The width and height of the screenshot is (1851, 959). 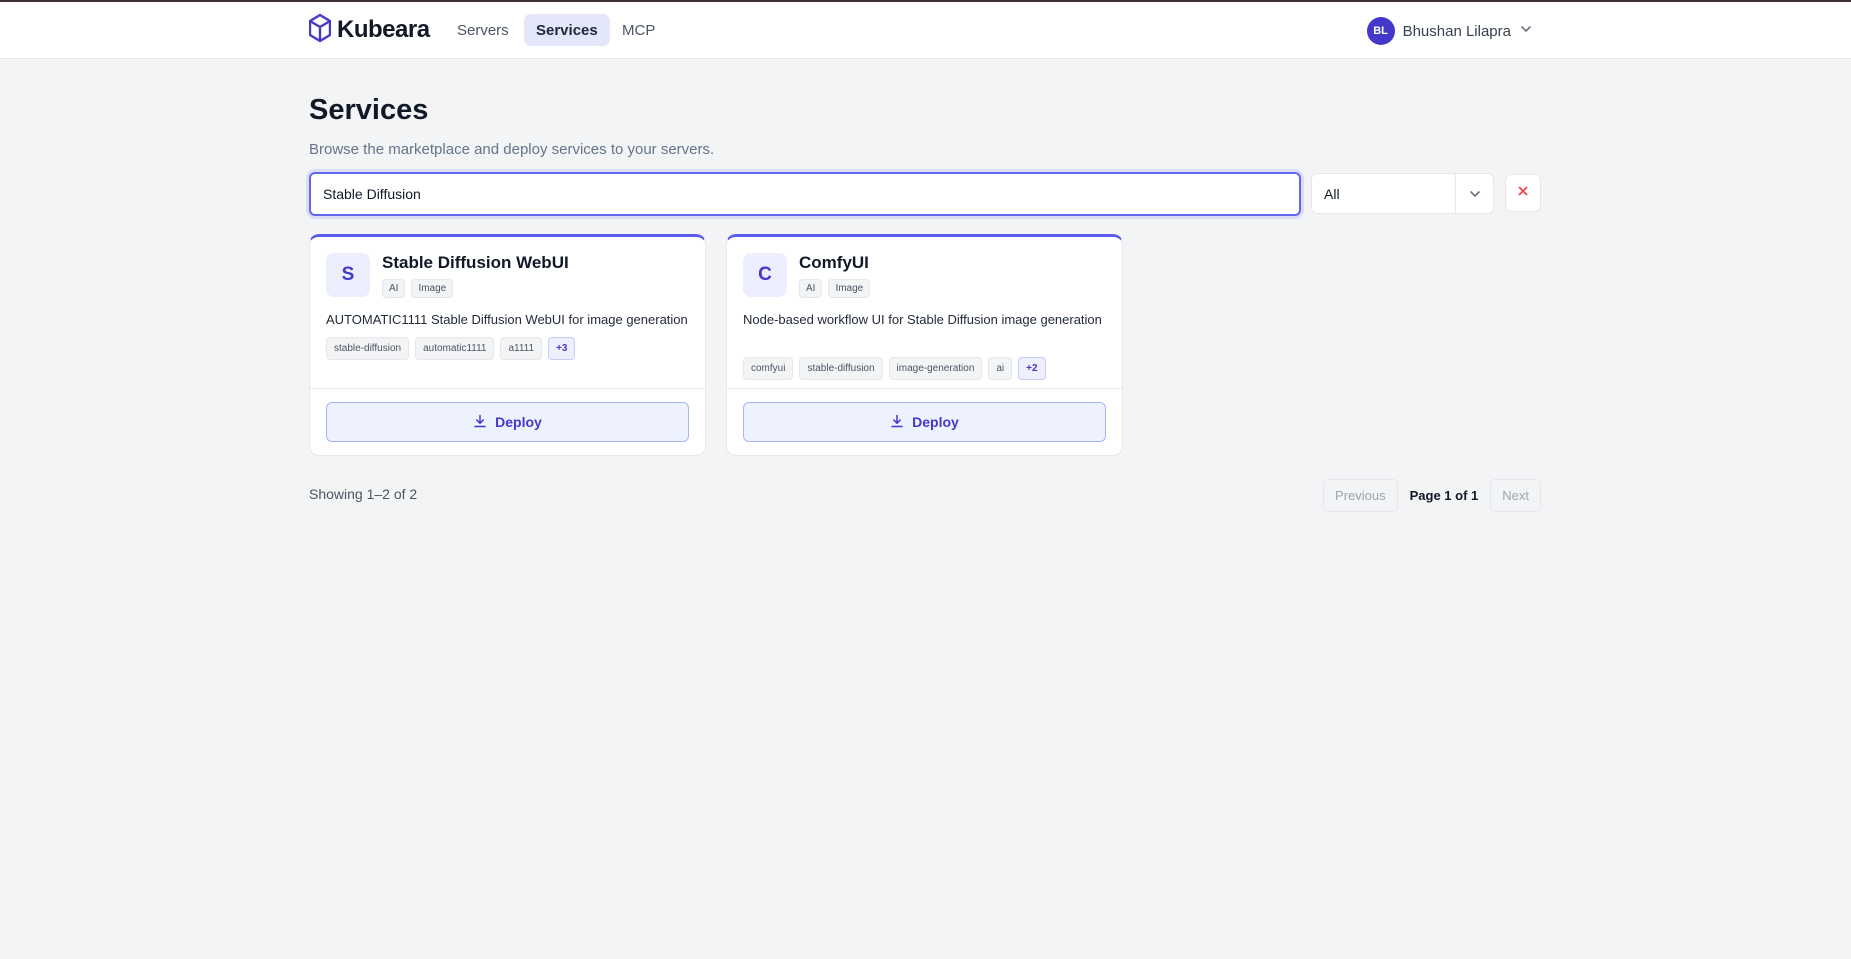 What do you see at coordinates (475, 262) in the screenshot?
I see `service-name: Stable Diffusion WebUI` at bounding box center [475, 262].